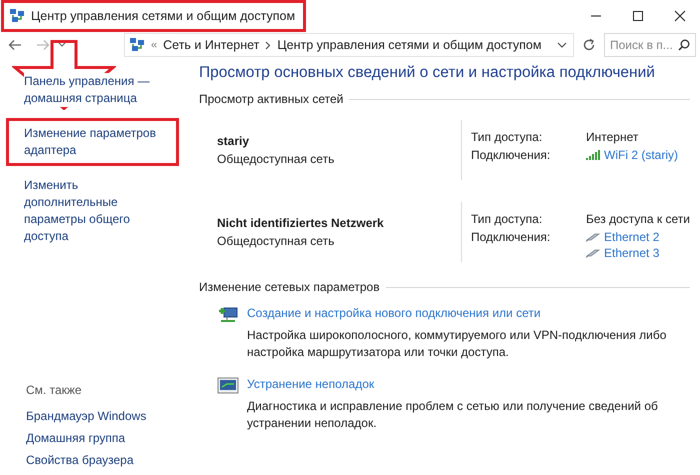  What do you see at coordinates (54, 390) in the screenshot?
I see `see-also-heading: См. также` at bounding box center [54, 390].